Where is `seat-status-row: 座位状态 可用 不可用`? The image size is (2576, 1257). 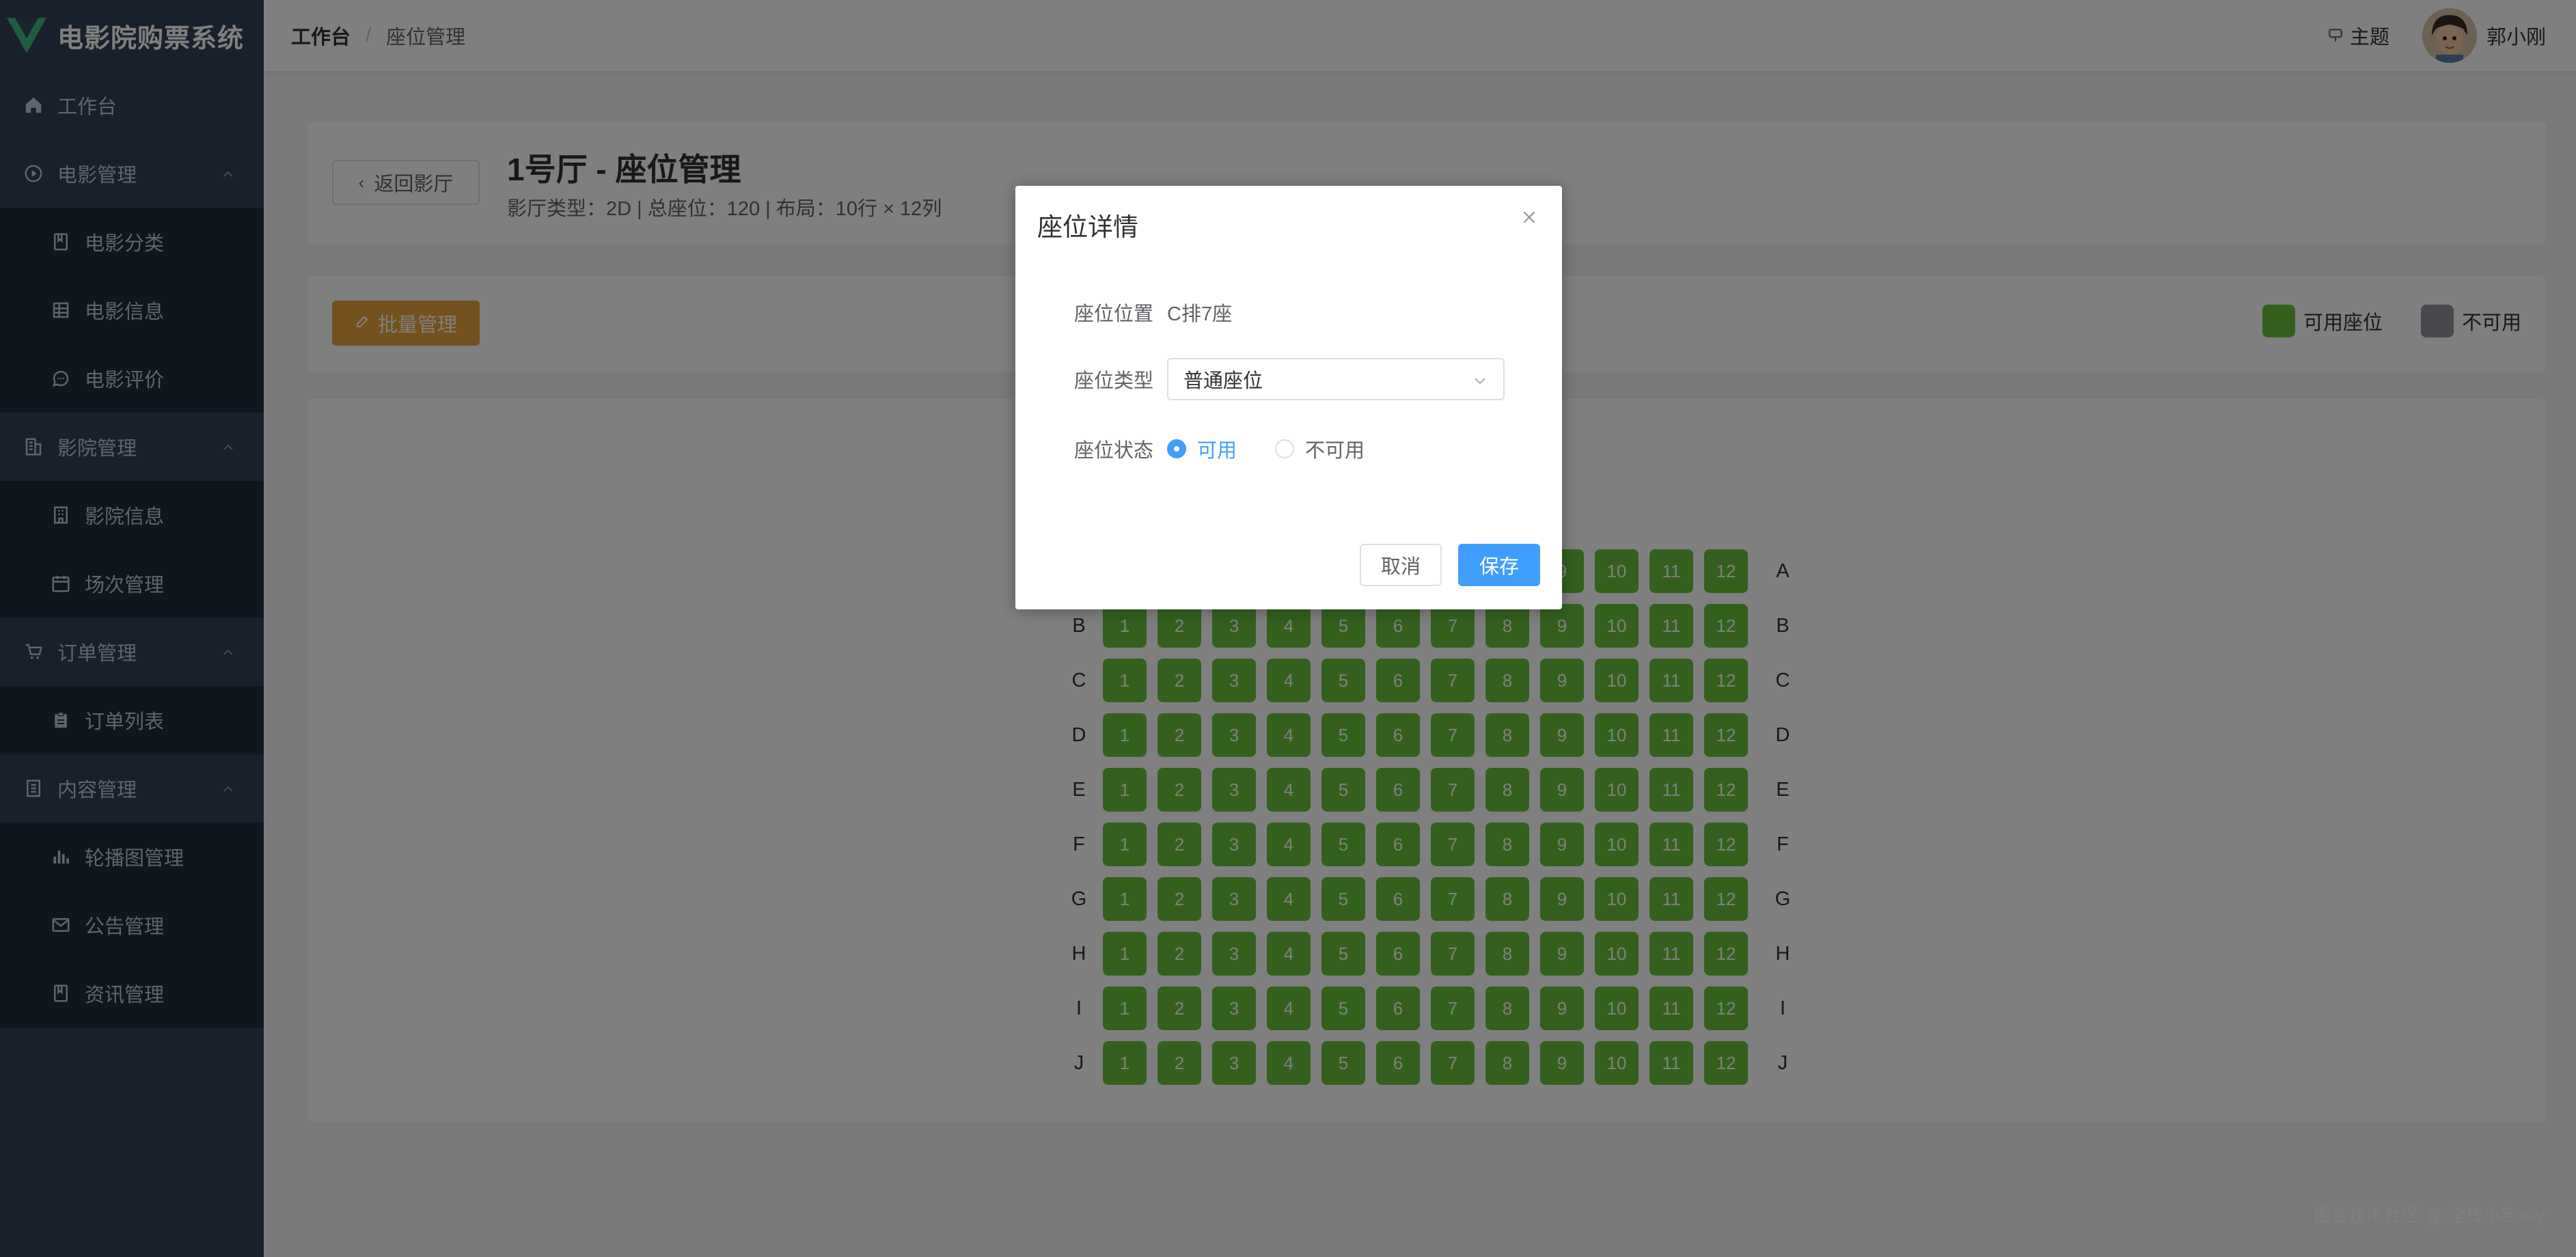
seat-status-row: 座位状态 可用 不可用 is located at coordinates (1230, 449).